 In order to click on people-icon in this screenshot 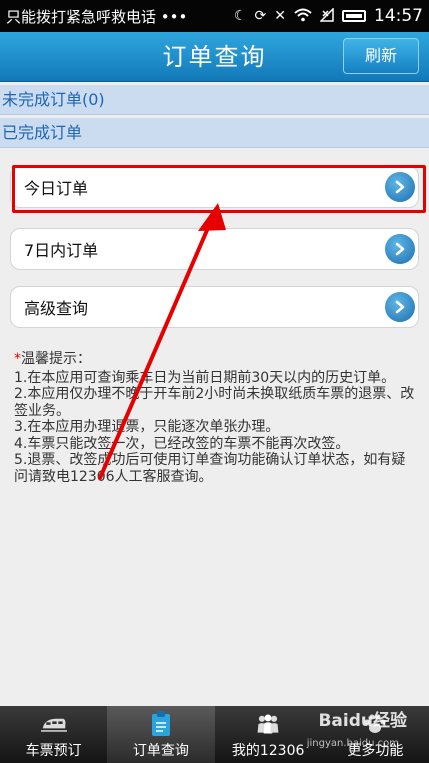, I will do `click(268, 724)`.